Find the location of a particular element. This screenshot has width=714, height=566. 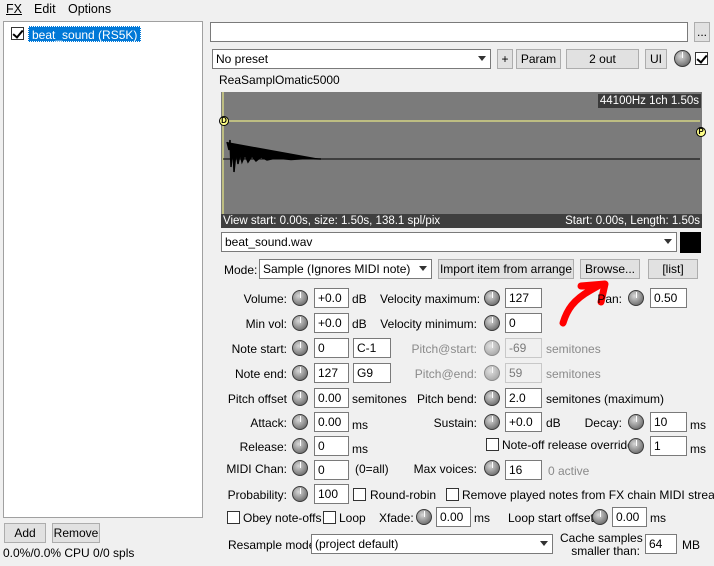

marker-end-icon: P is located at coordinates (701, 132).